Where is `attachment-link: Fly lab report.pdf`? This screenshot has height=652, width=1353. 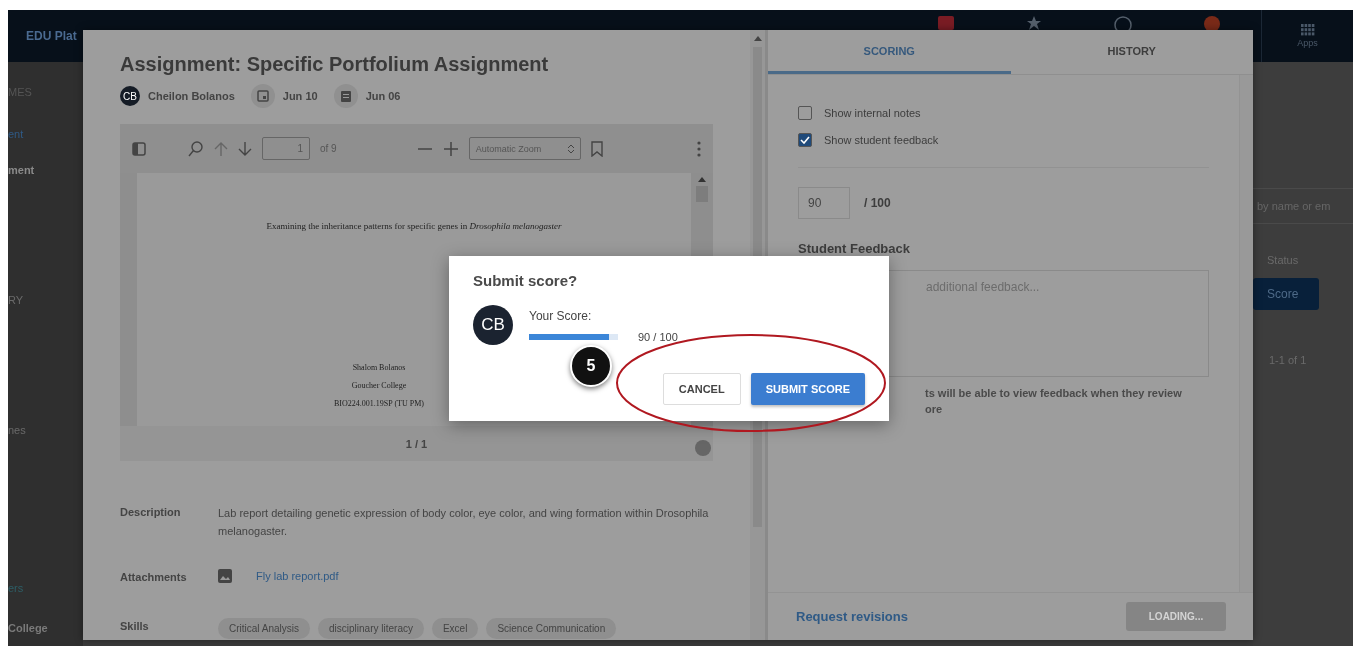 attachment-link: Fly lab report.pdf is located at coordinates (297, 576).